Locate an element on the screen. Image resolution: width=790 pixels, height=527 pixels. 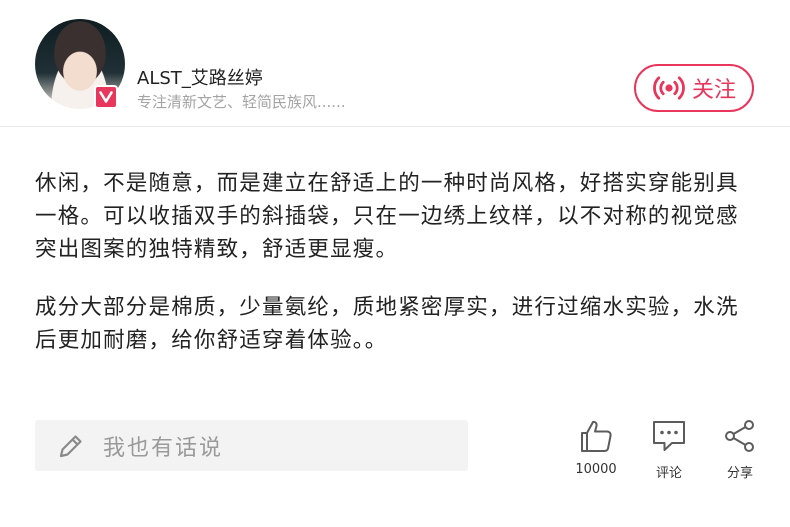
like-count: 10000 is located at coordinates (596, 469).